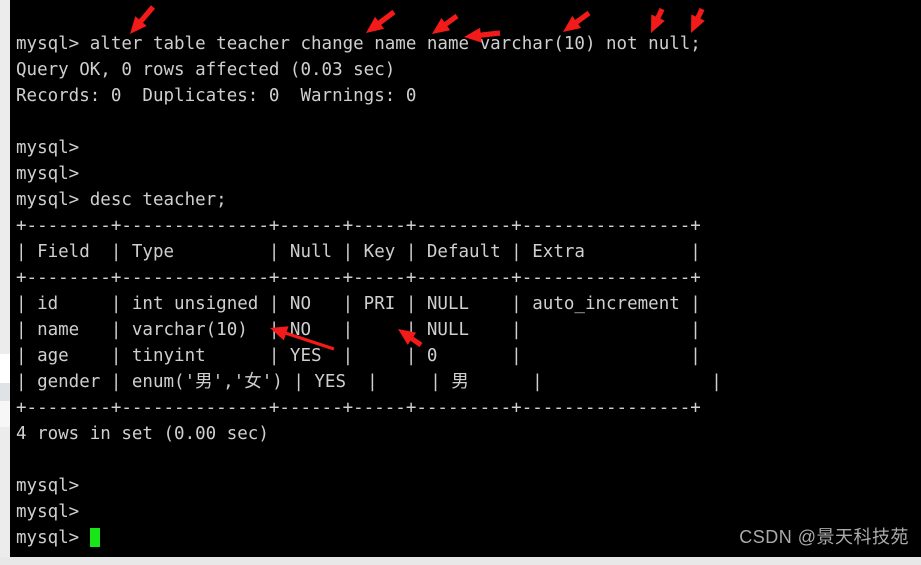 Image resolution: width=921 pixels, height=565 pixels. I want to click on terminal-line: 4 rows in set (0.00 sec), so click(142, 434).